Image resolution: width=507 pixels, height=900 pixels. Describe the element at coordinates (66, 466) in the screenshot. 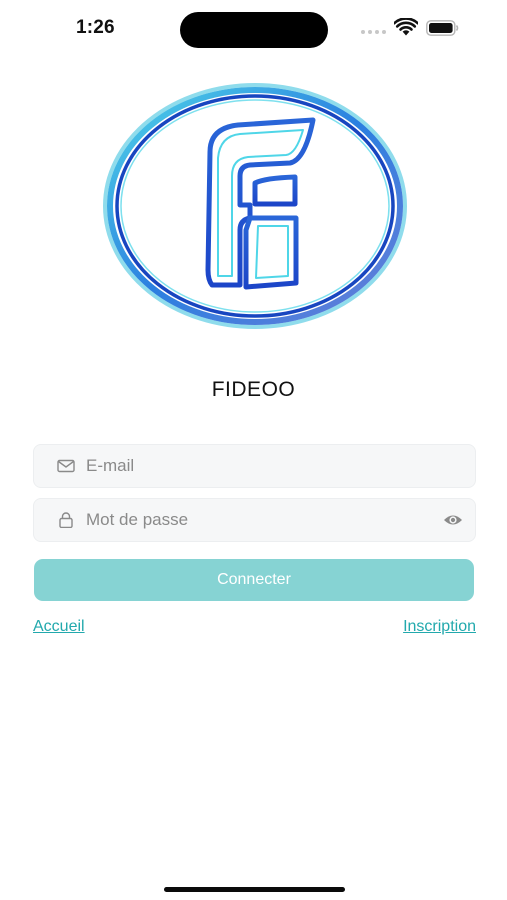

I see `mail-icon` at that location.